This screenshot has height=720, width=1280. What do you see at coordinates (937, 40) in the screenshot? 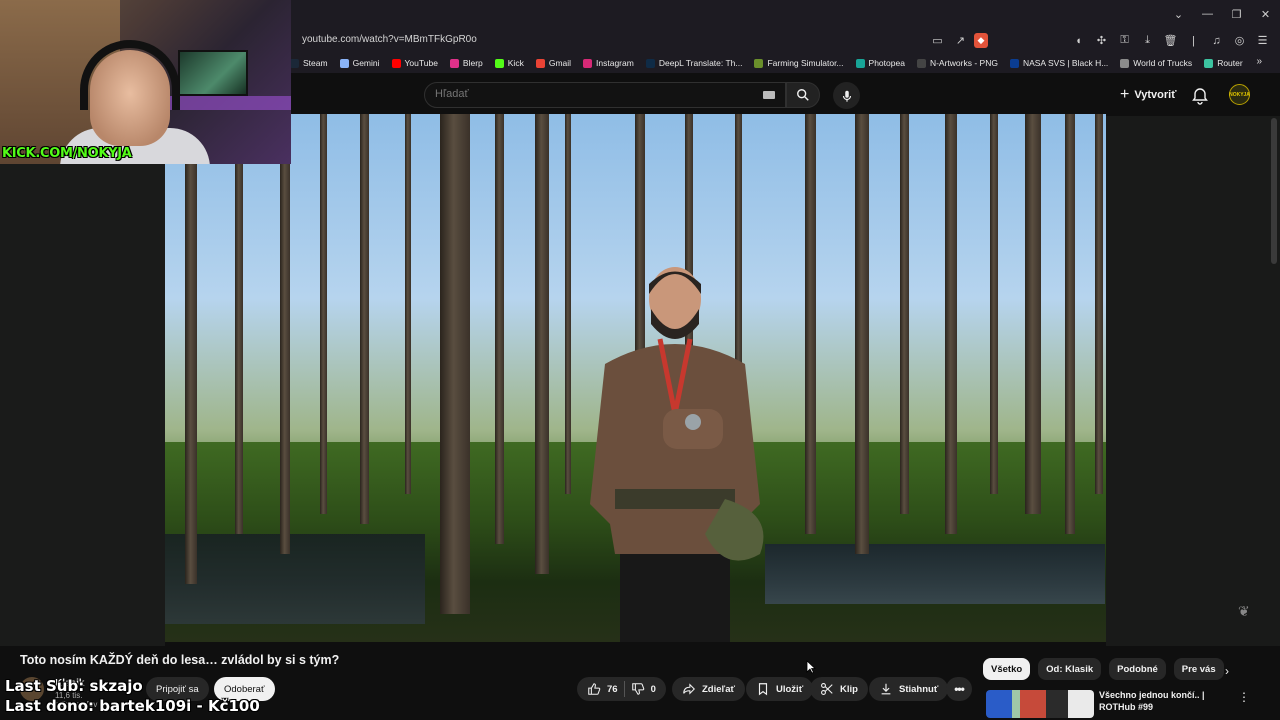
I see `cast-icon: ▭` at bounding box center [937, 40].